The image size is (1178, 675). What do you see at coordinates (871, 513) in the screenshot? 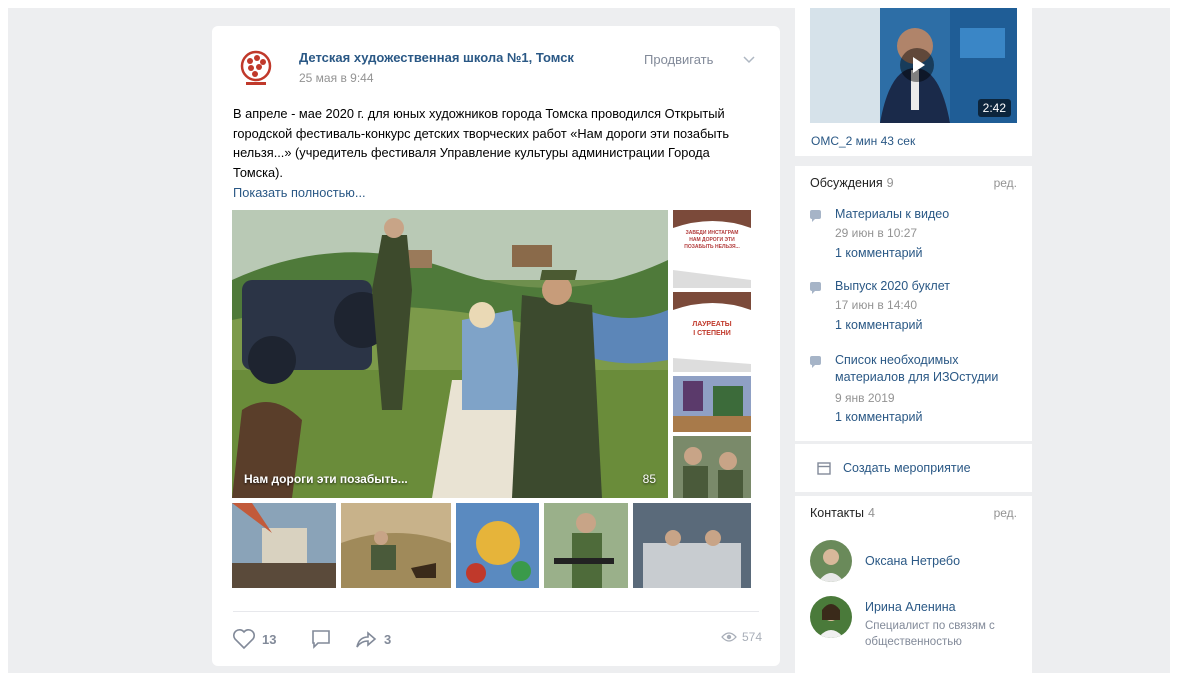
I see `contacts-count: 4` at bounding box center [871, 513].